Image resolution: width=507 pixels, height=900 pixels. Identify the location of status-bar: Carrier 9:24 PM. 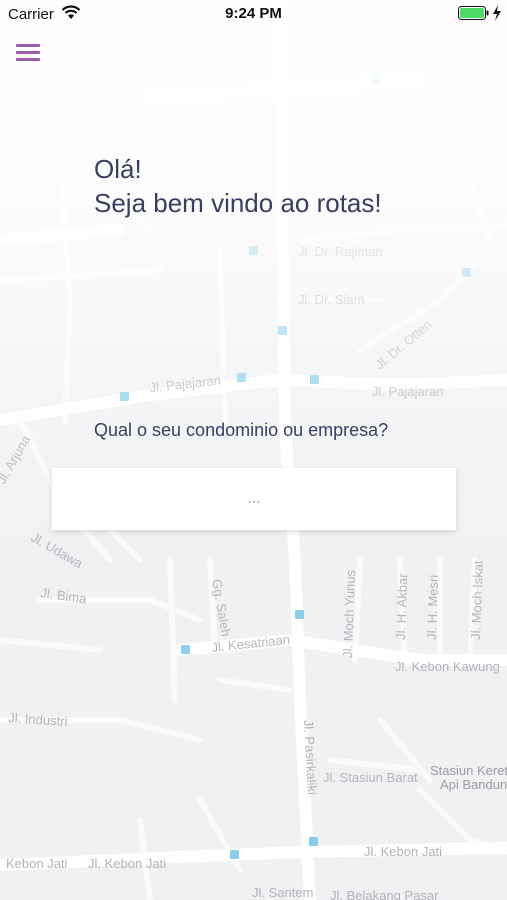
(253, 14).